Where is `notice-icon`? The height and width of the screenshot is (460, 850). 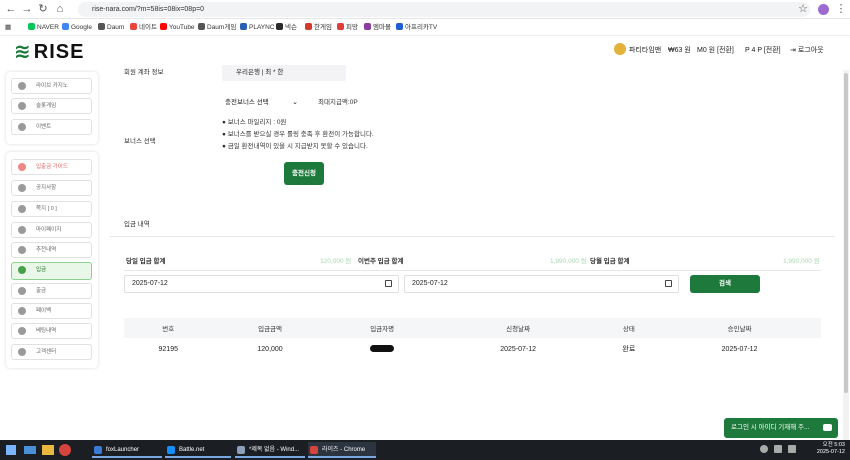
notice-icon is located at coordinates (22, 188).